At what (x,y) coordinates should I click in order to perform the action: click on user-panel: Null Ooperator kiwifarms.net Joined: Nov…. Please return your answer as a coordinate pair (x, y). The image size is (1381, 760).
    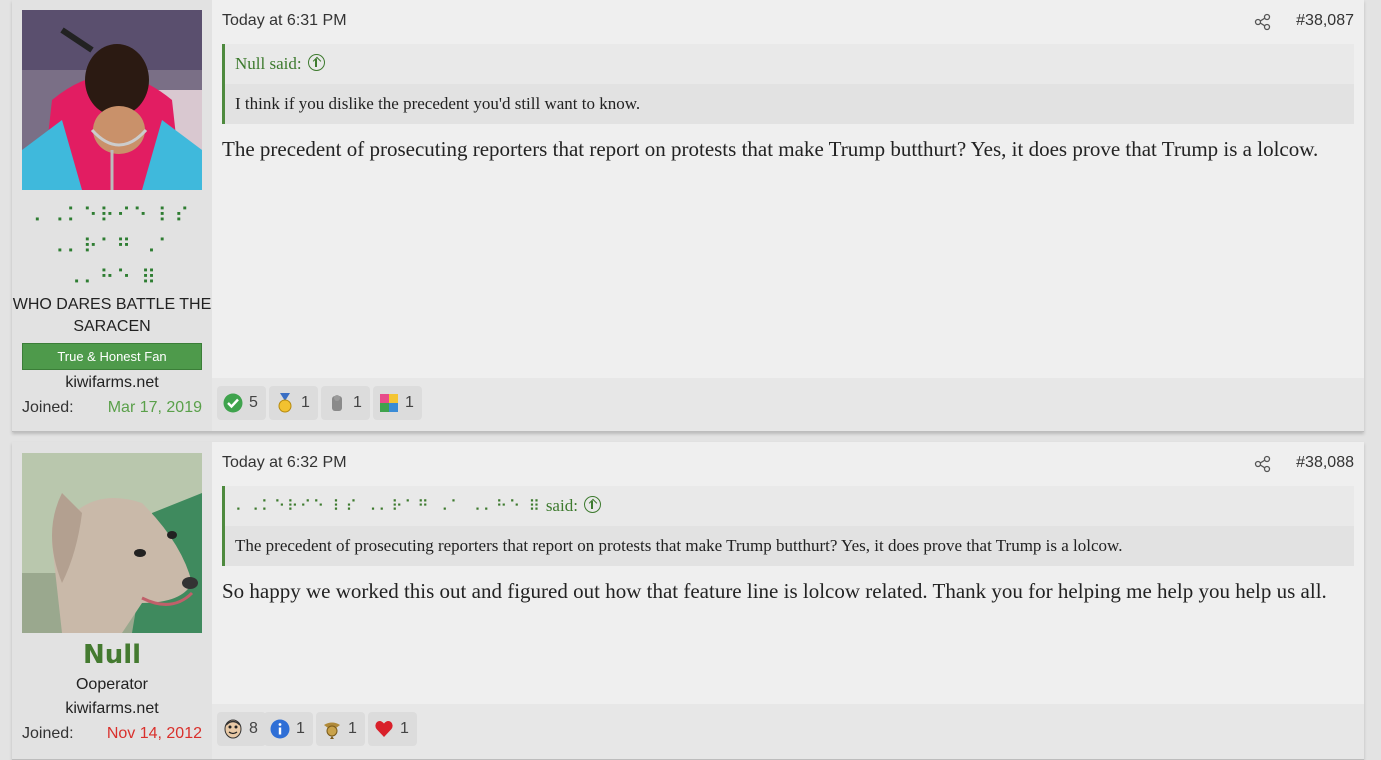
    Looking at the image, I should click on (112, 600).